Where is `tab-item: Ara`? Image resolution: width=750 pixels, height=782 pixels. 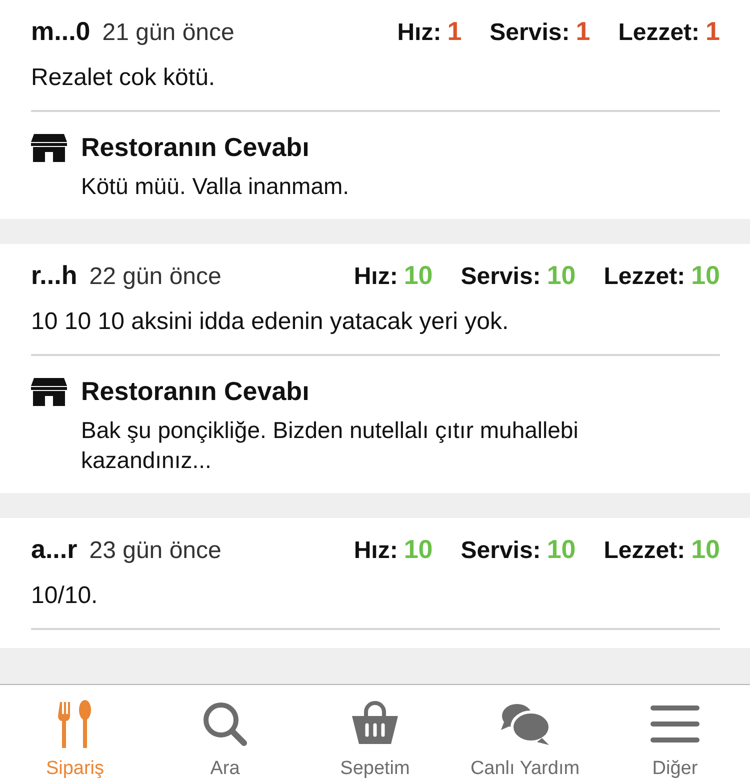
tab-item: Ara is located at coordinates (225, 733).